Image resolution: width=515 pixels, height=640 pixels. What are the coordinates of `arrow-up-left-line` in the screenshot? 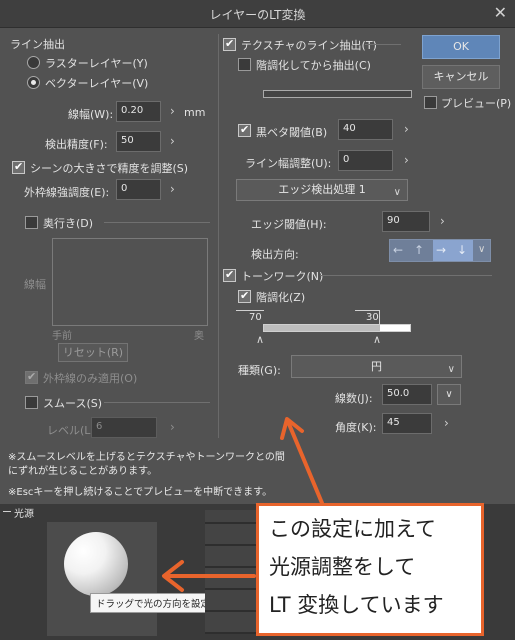 It's located at (305, 463).